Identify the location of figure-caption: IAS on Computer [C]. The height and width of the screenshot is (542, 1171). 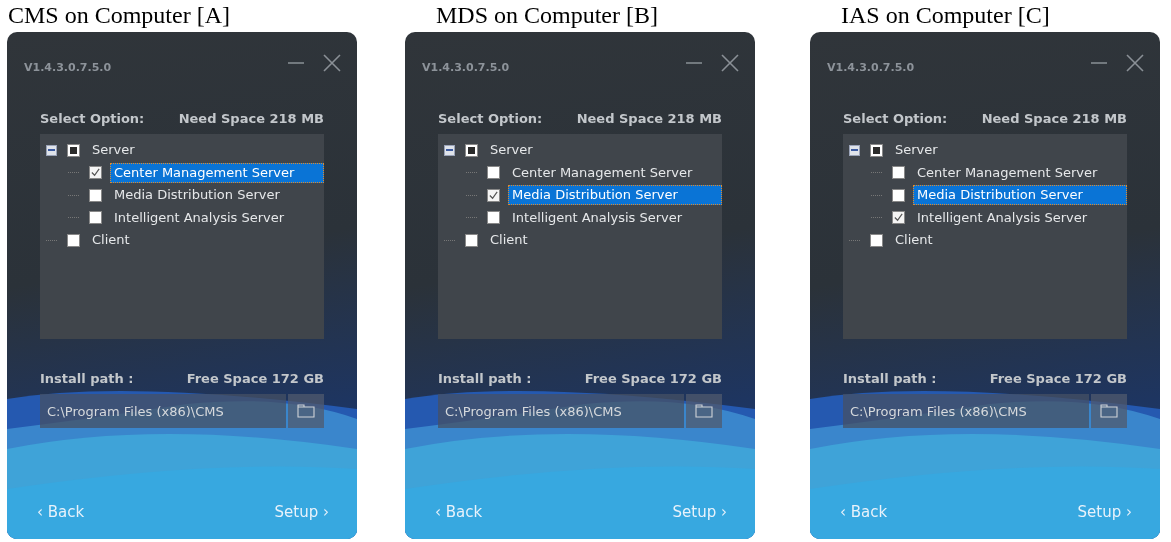
(945, 15).